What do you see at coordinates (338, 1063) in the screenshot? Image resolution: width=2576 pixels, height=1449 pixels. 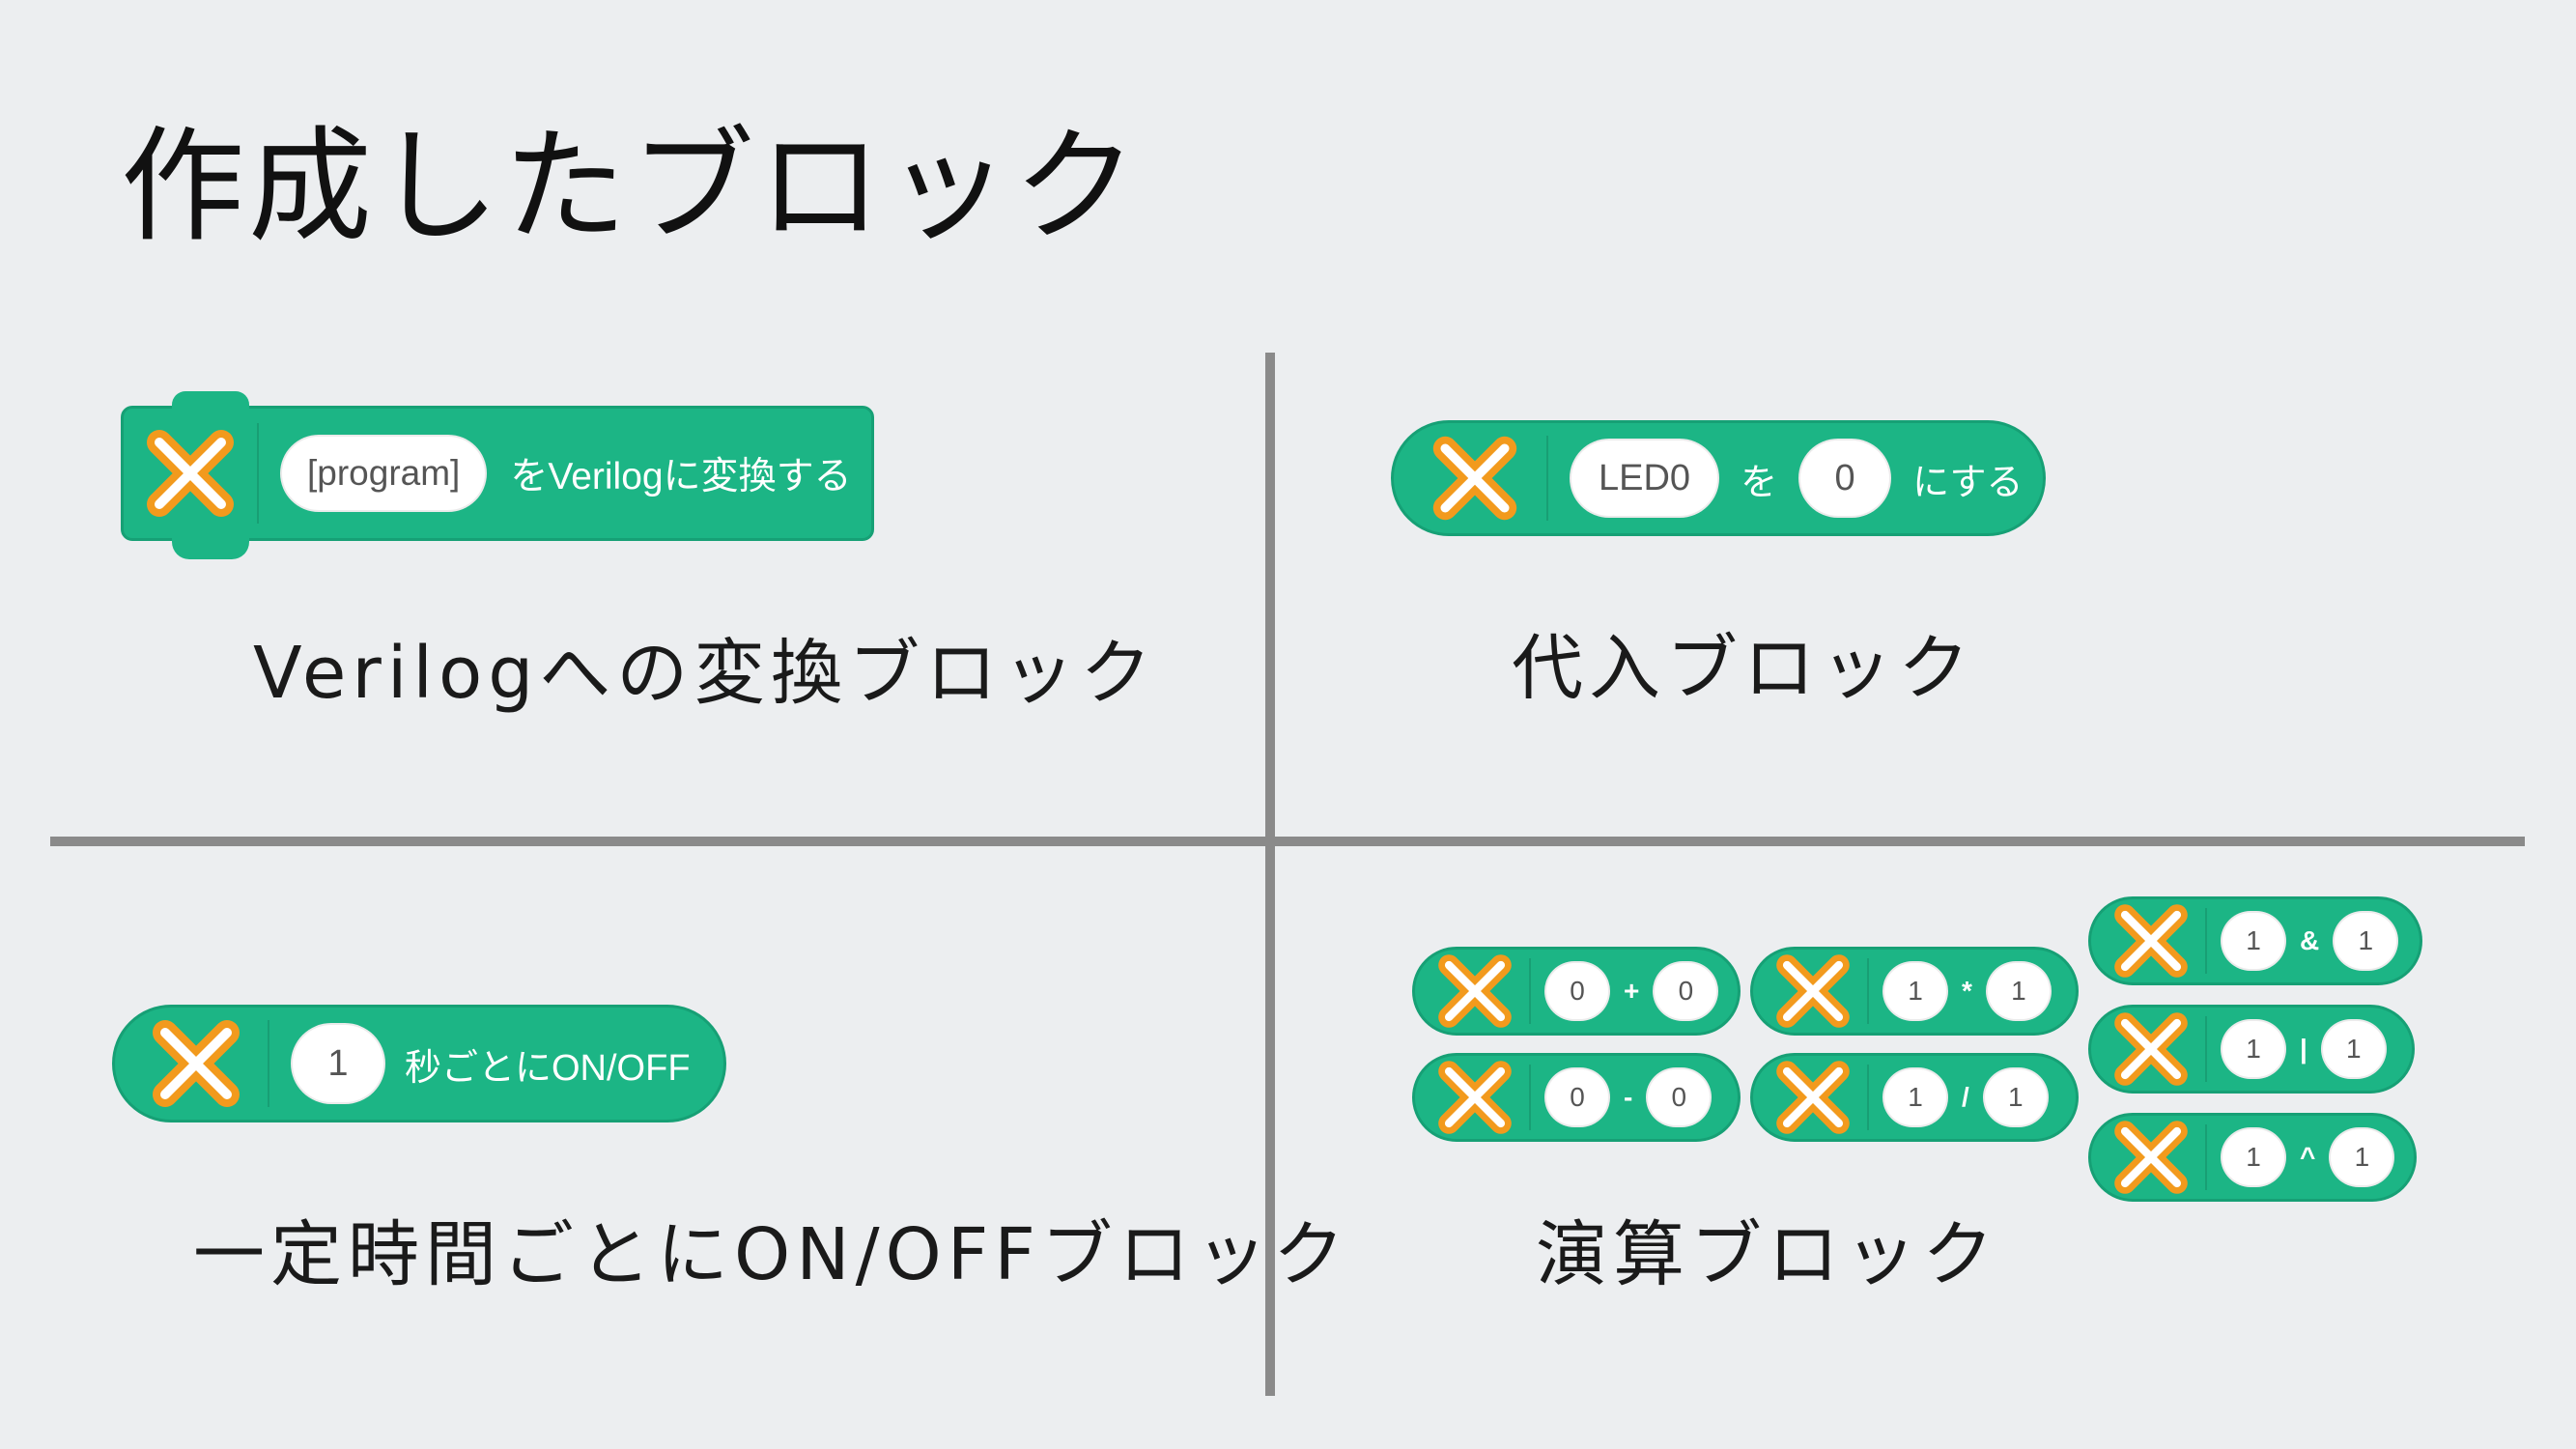 I see `seconds-input: 1` at bounding box center [338, 1063].